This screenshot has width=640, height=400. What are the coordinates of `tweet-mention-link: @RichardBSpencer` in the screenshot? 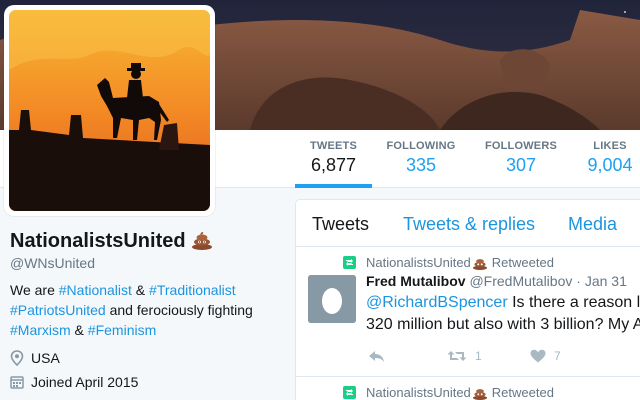 It's located at (437, 302).